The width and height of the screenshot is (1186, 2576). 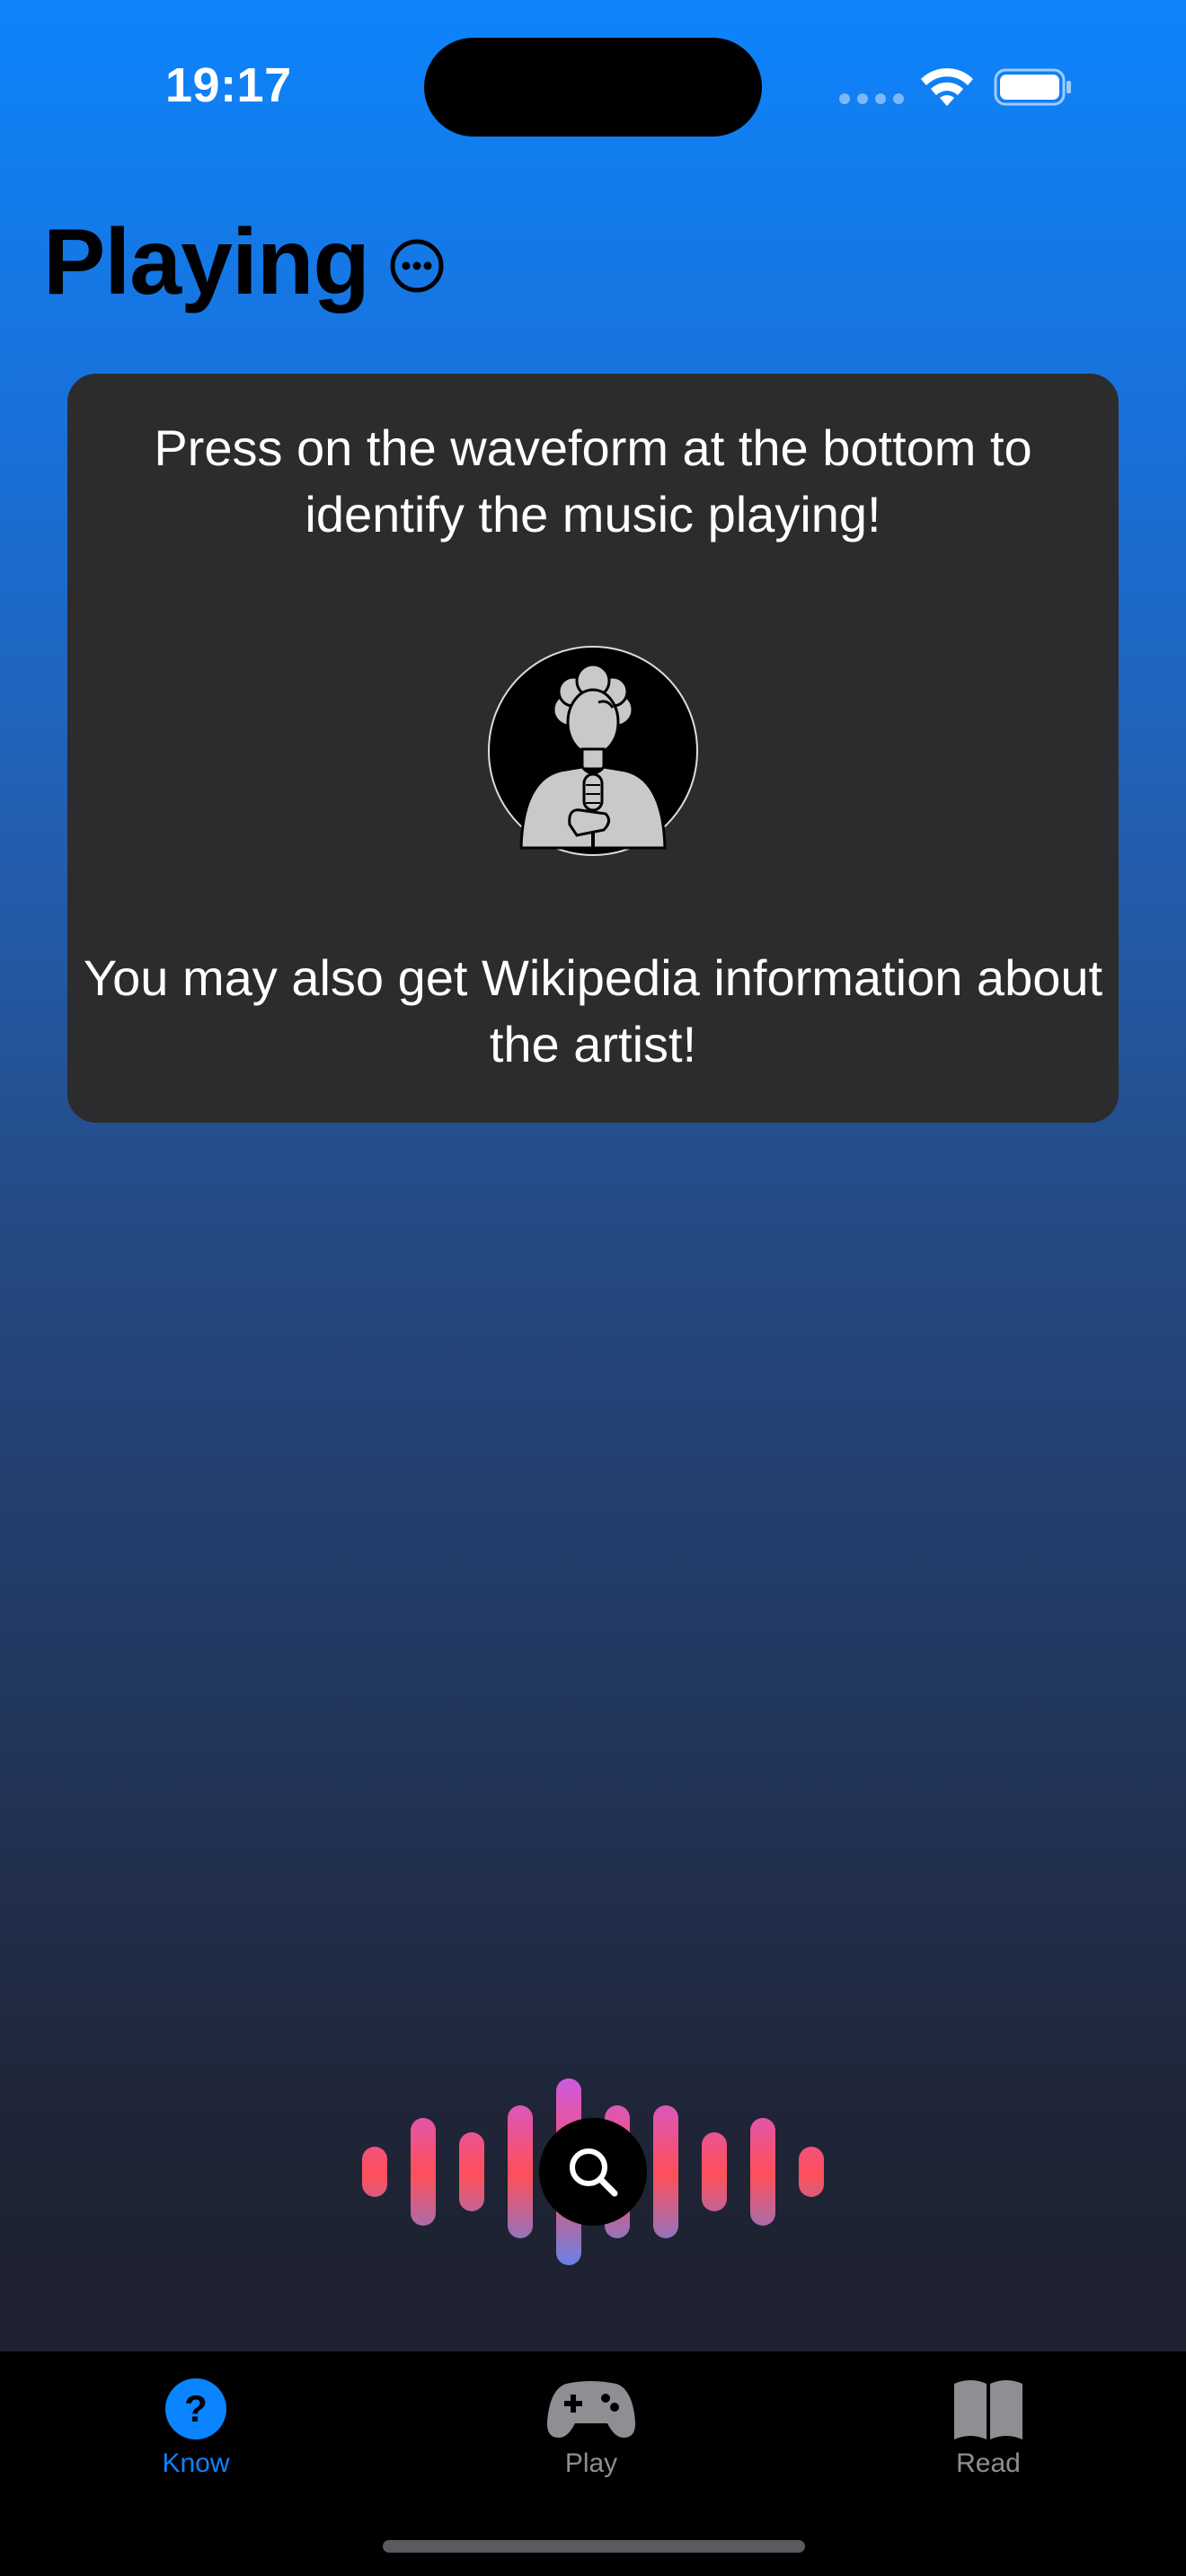 I want to click on tab-play: Play, so click(x=591, y=2428).